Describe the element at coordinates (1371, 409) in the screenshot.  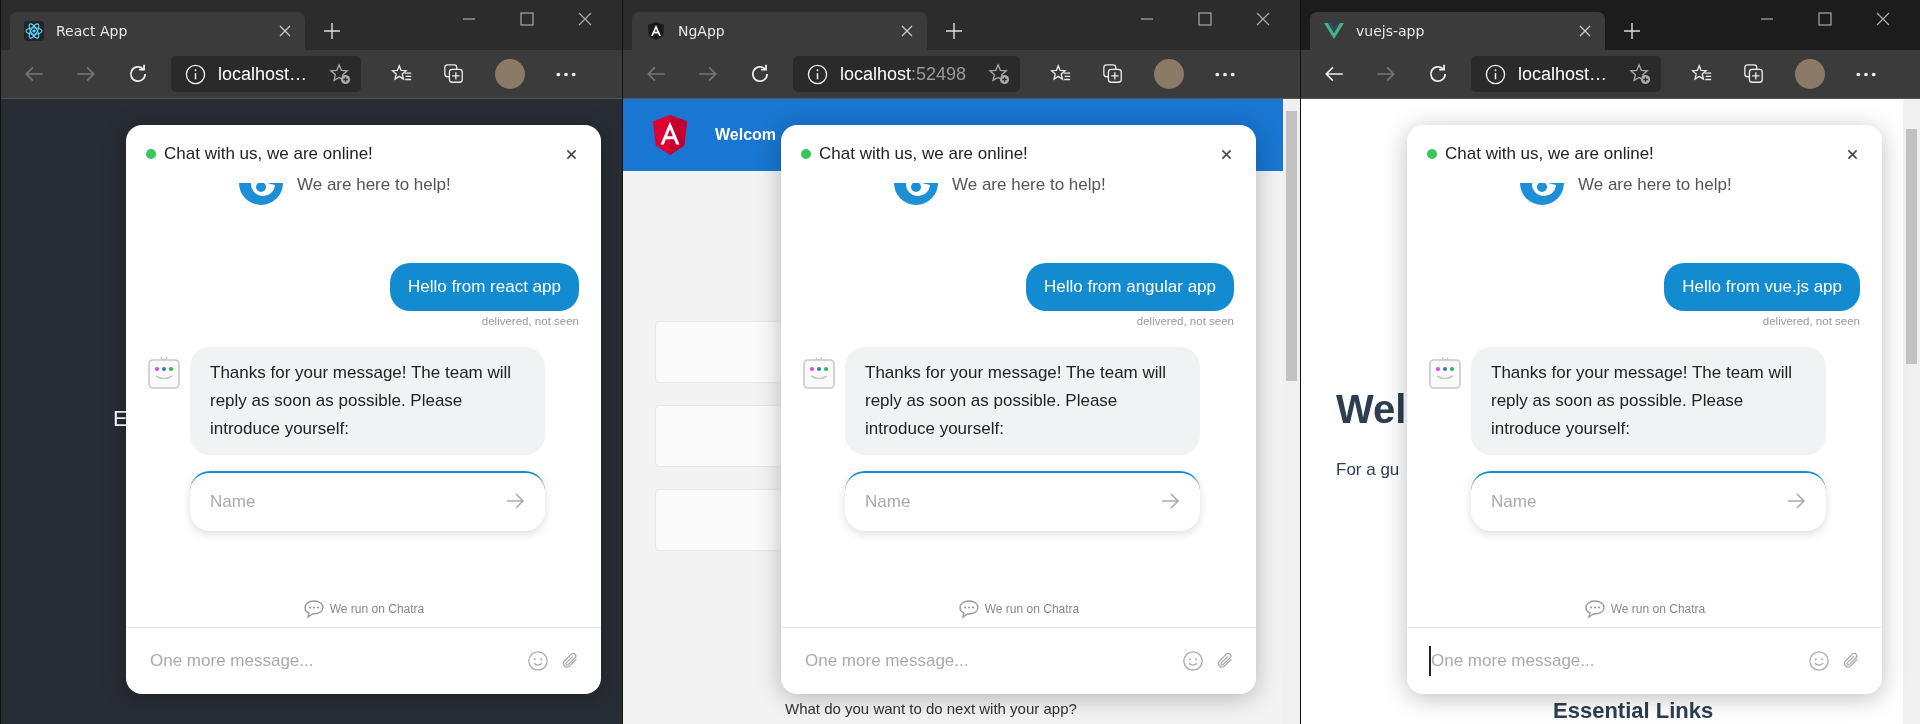
I see `page-heading: Wel` at that location.